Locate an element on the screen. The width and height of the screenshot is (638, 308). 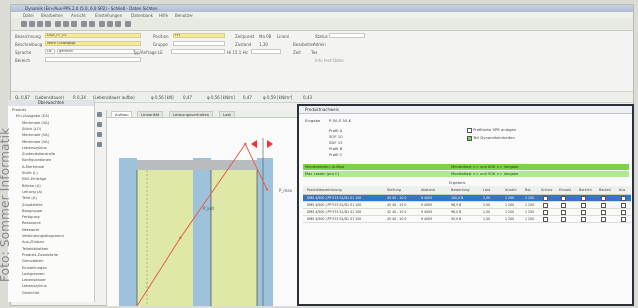
copy-icon is located at coordinates (66, 24).